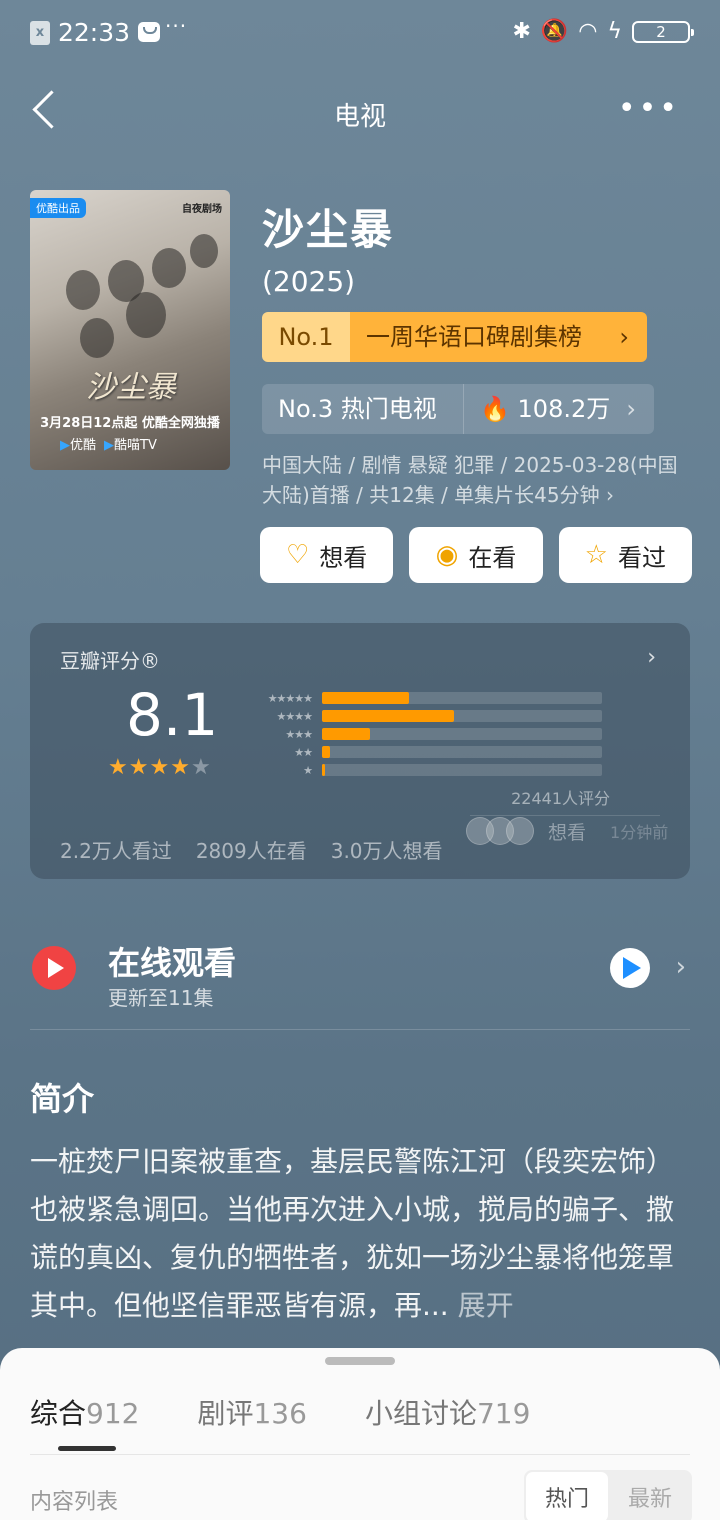 Image resolution: width=720 pixels, height=1520 pixels. What do you see at coordinates (650, 1497) in the screenshot?
I see `sort-new-button: 最新` at bounding box center [650, 1497].